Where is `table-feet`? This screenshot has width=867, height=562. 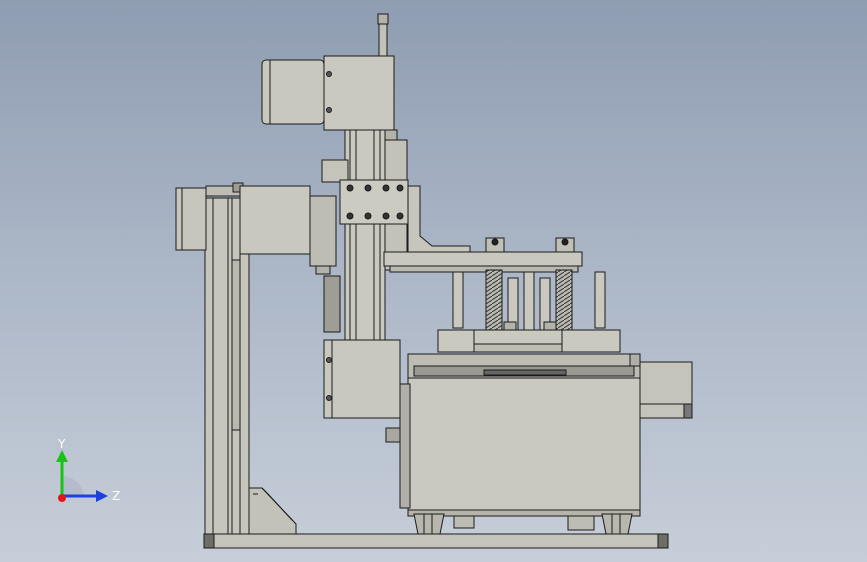
table-feet is located at coordinates (523, 524).